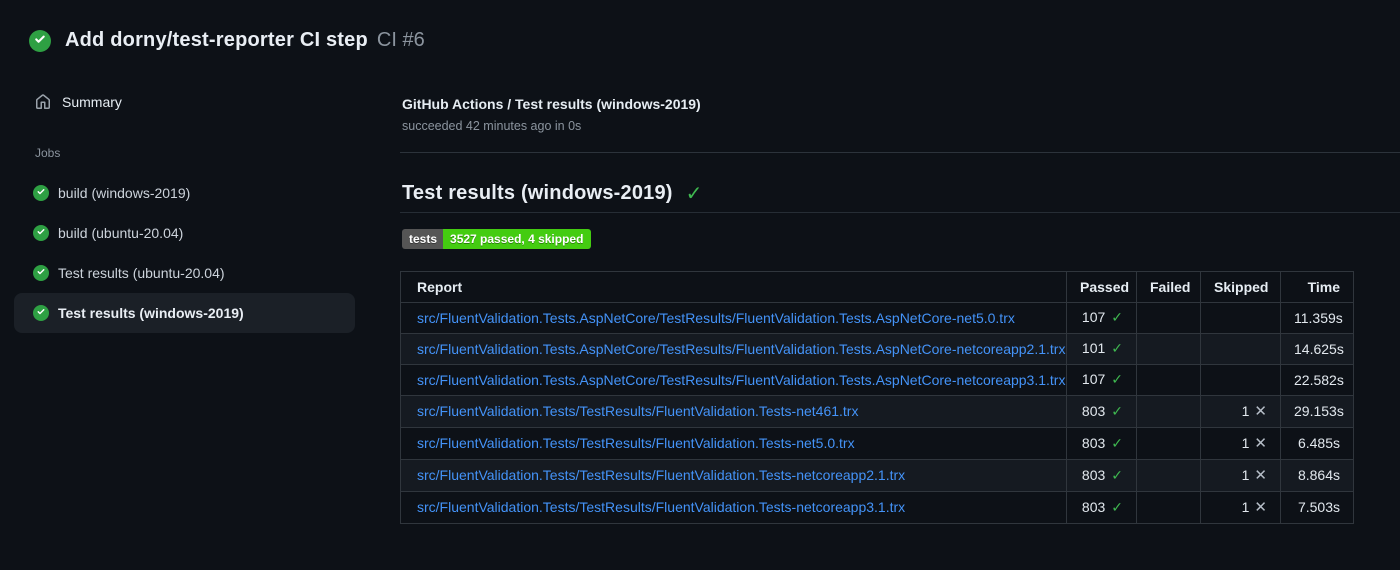 The width and height of the screenshot is (1400, 570). Describe the element at coordinates (1101, 318) in the screenshot. I see `passed-cell: 107 ✓` at that location.